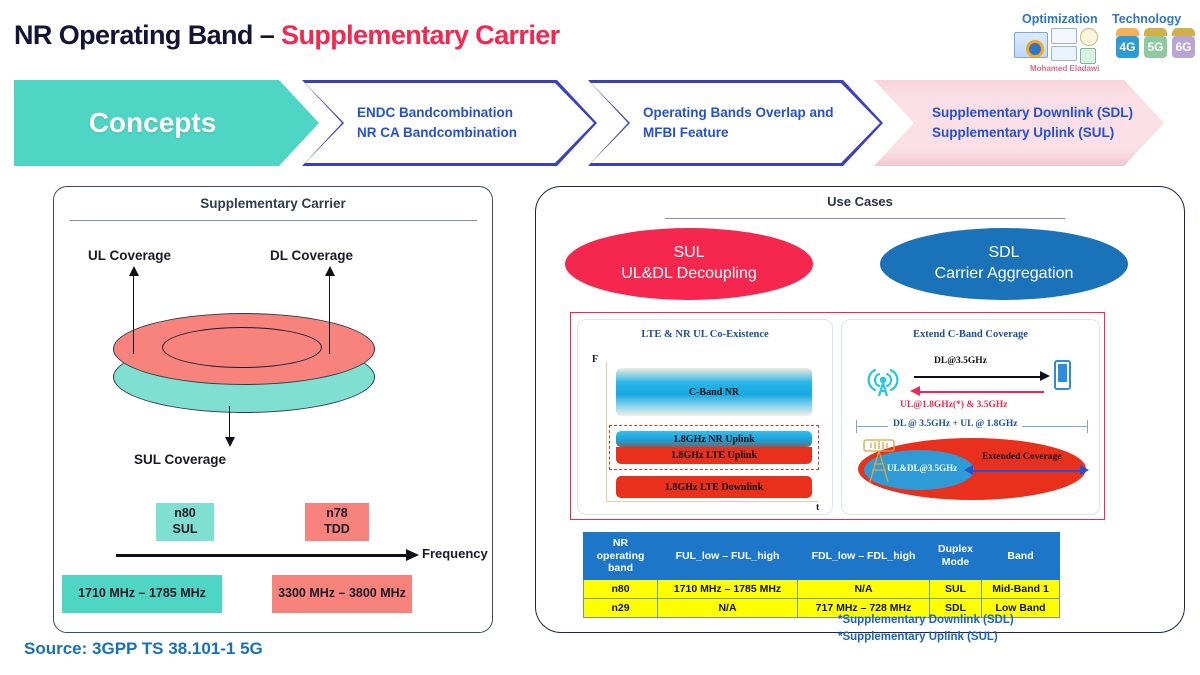 This screenshot has height=675, width=1200. What do you see at coordinates (714, 439) in the screenshot?
I see `band-block-nr-uplink: 1.8GHz NR Uplink` at bounding box center [714, 439].